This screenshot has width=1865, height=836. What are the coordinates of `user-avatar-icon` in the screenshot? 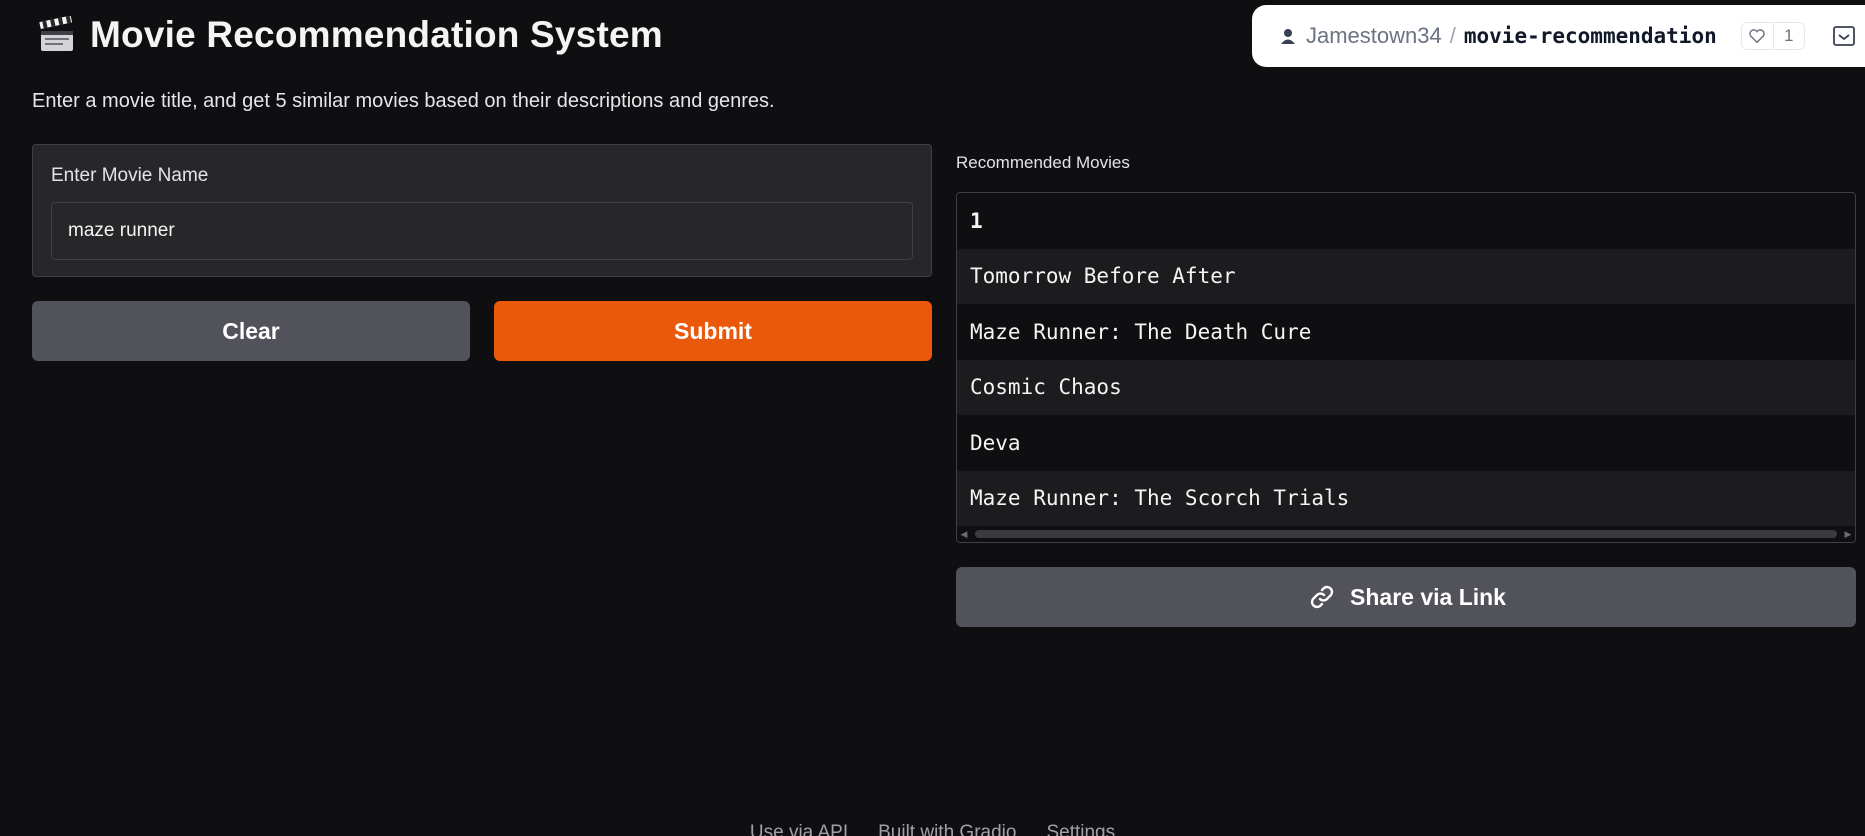 It's located at (1288, 36).